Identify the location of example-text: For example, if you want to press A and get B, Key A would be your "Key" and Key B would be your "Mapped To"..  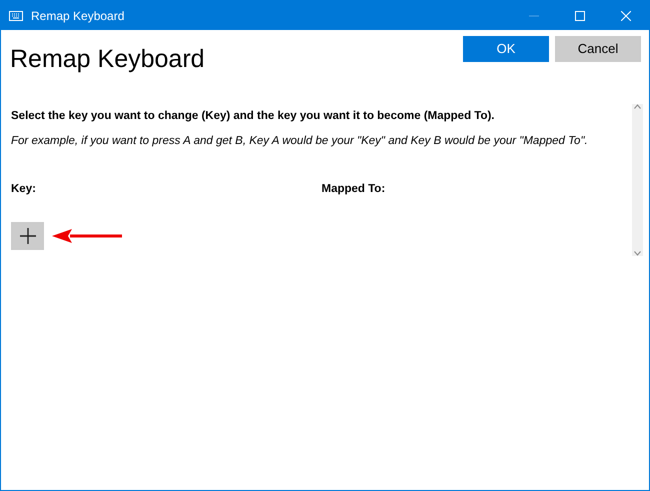
(300, 142).